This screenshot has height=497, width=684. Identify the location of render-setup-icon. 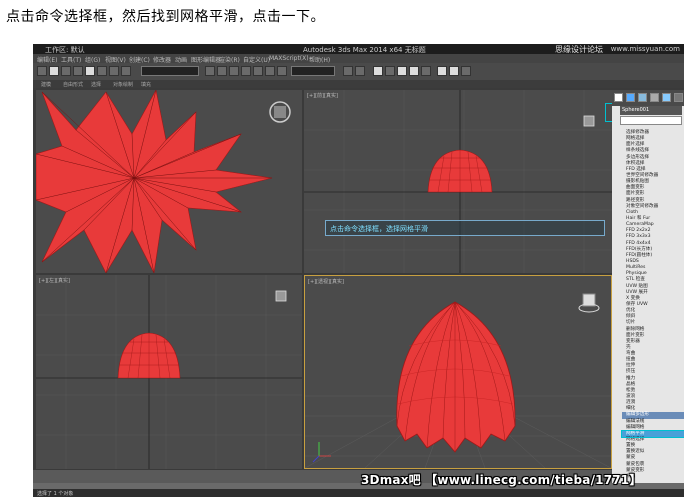
(442, 71).